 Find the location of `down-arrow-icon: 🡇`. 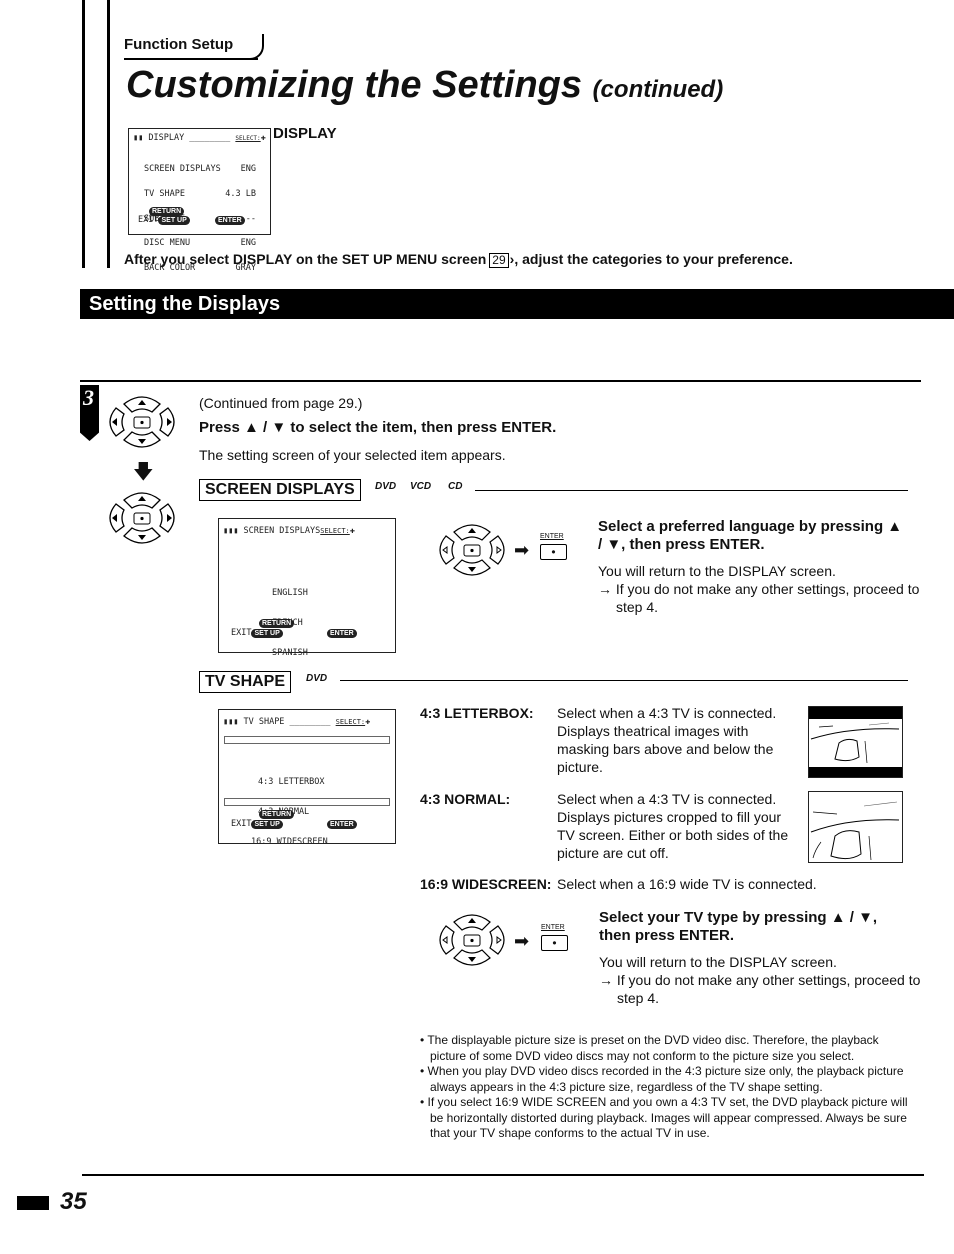

down-arrow-icon: 🡇 is located at coordinates (143, 472).